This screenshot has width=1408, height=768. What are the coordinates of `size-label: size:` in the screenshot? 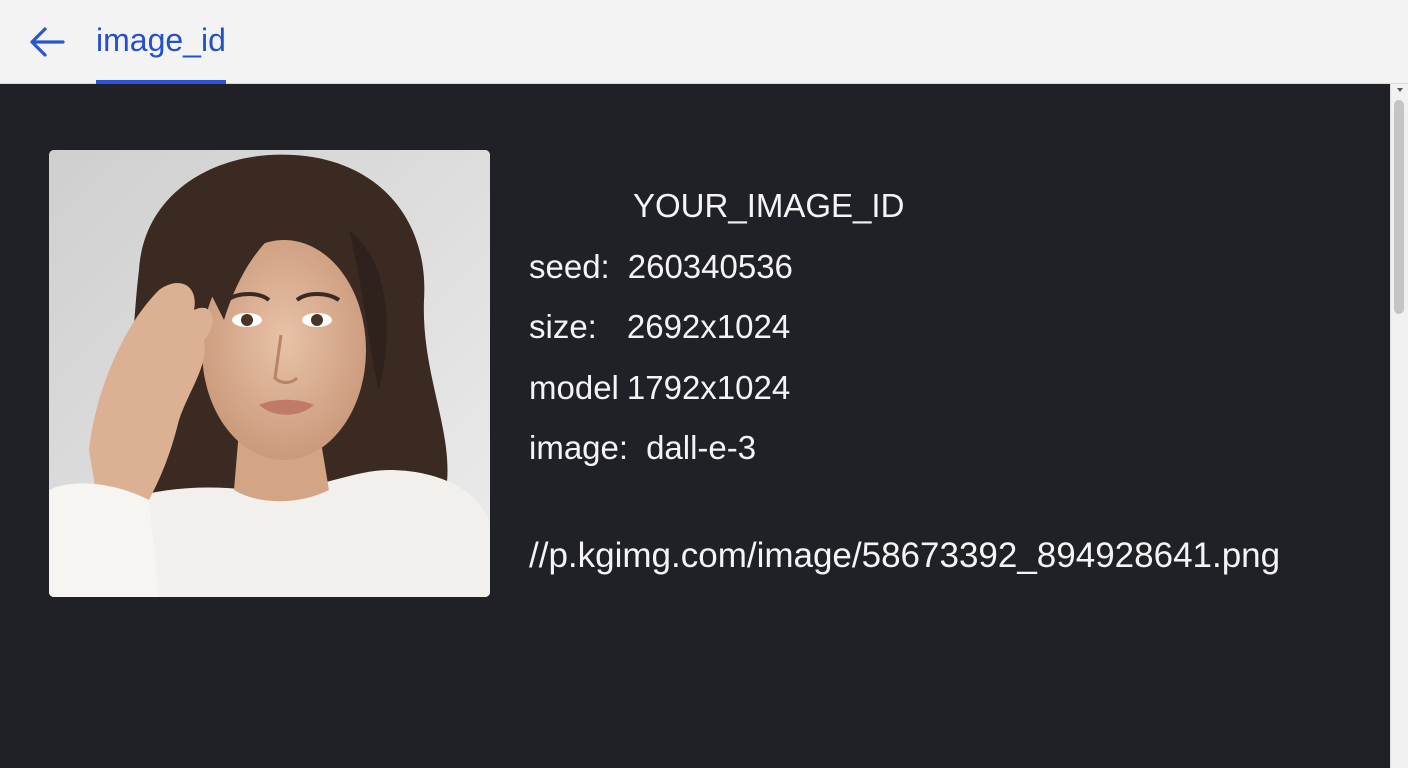 It's located at (563, 326).